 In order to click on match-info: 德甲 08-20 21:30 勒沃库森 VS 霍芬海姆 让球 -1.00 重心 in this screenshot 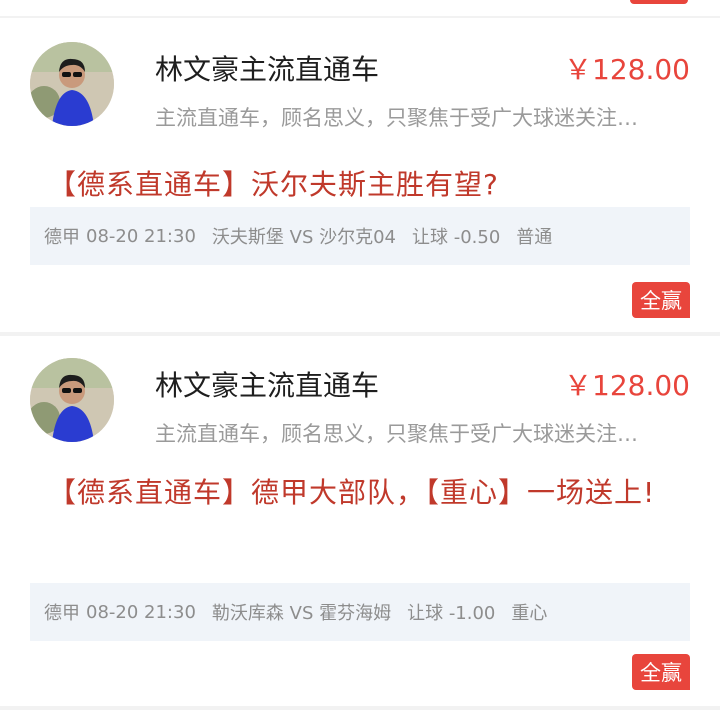, I will do `click(360, 612)`.